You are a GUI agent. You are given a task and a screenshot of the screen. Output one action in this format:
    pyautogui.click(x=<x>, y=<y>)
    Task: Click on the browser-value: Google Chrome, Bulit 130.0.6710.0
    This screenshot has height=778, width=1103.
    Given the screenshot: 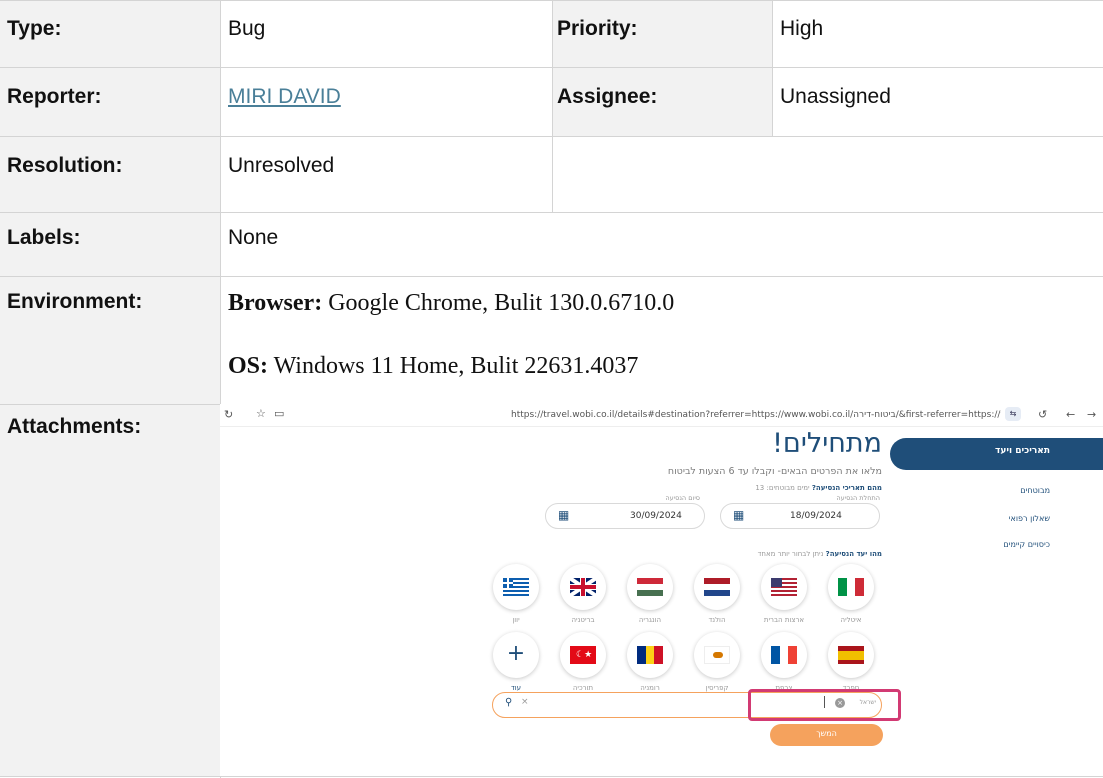 What is the action you would take?
    pyautogui.click(x=498, y=303)
    